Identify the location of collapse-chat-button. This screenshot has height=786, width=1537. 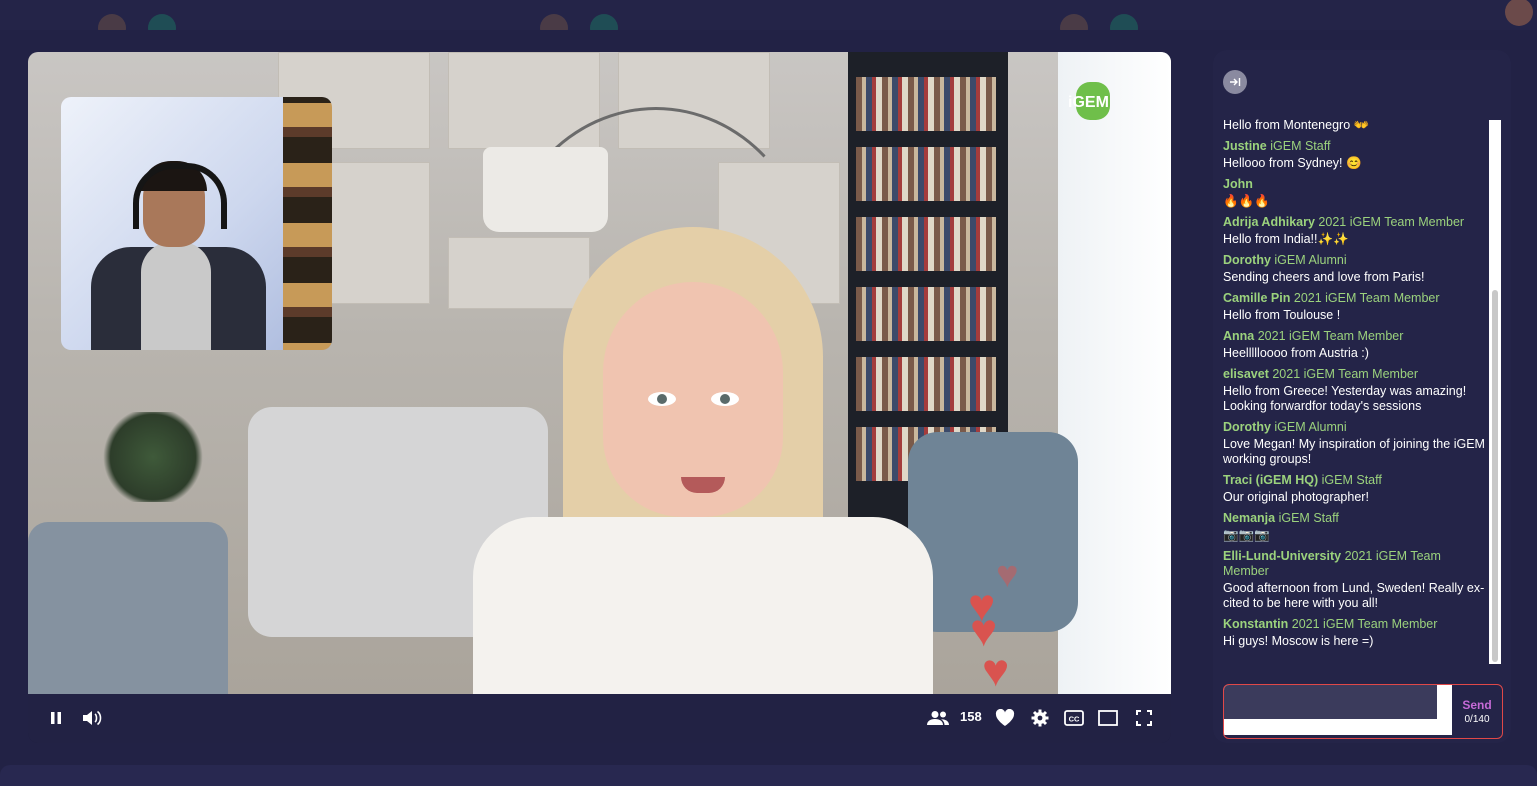
(1235, 82).